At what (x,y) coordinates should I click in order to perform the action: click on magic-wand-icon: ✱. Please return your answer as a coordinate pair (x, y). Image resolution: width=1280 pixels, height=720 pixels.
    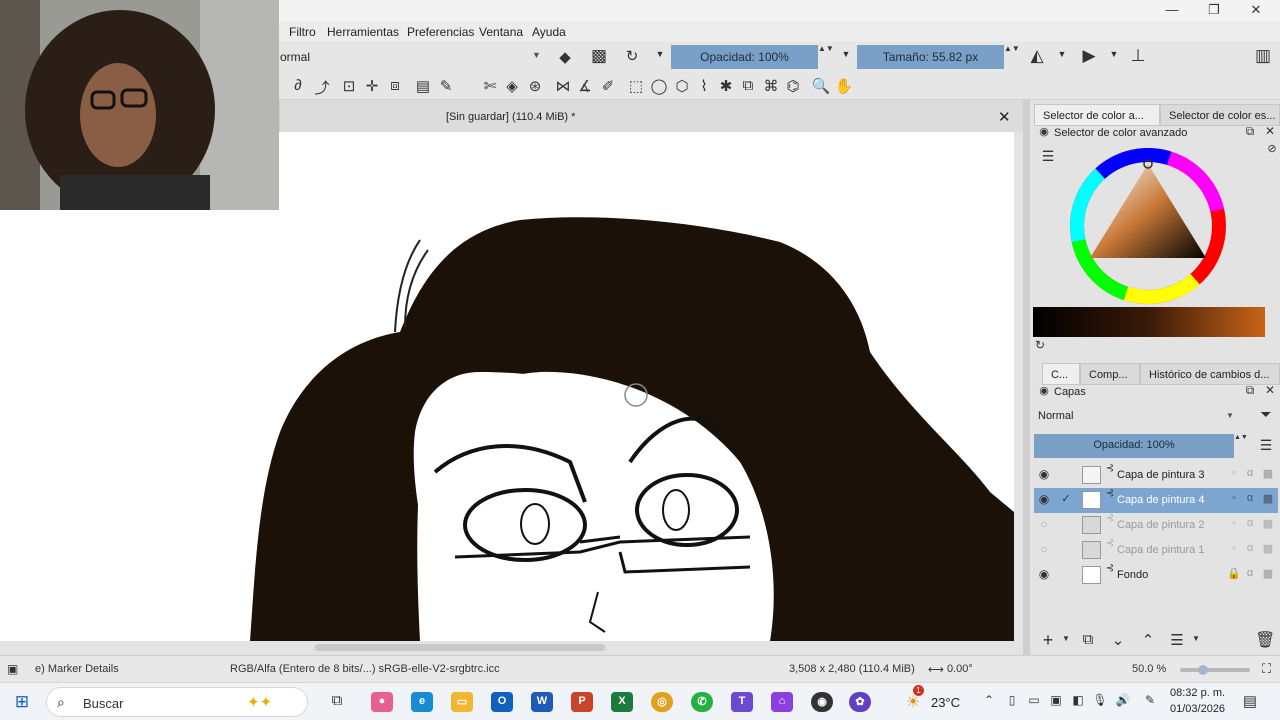
    Looking at the image, I should click on (726, 86).